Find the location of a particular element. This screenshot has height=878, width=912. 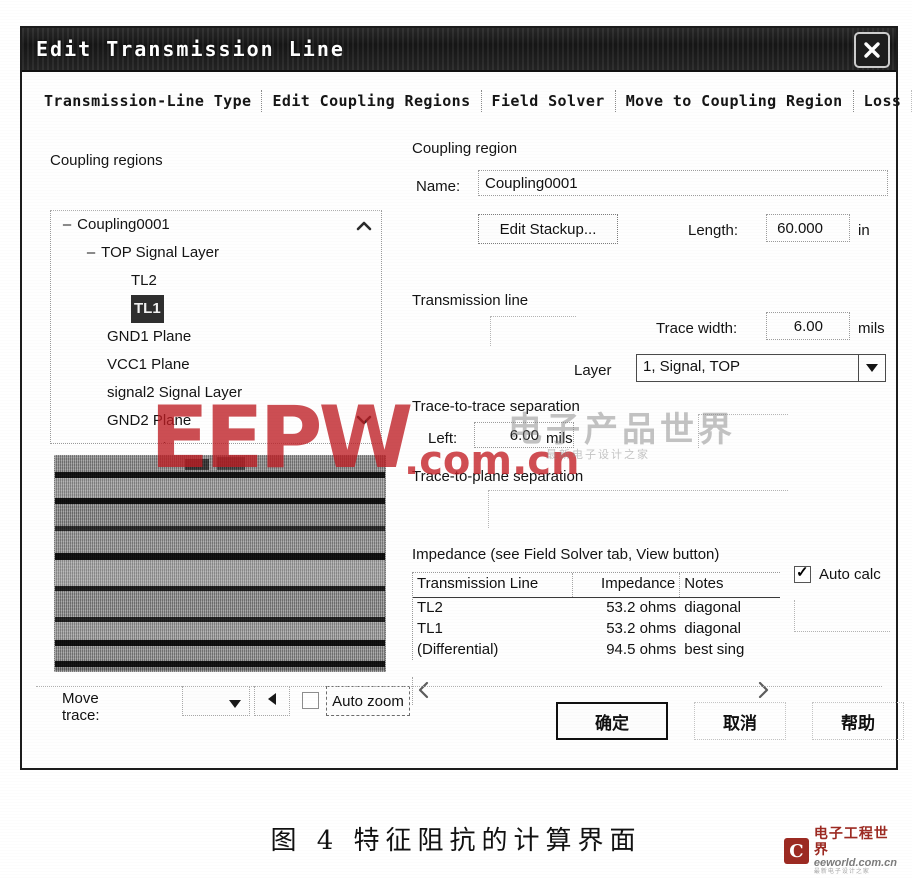

help-button: 帮助 is located at coordinates (858, 721).